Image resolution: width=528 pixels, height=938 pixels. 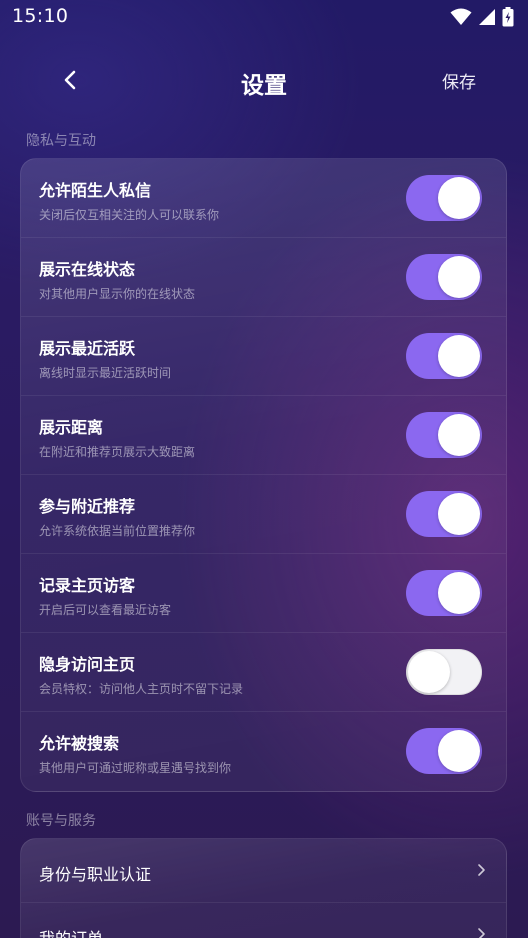 I want to click on setting-subtitle: 关闭后仅互相关注的人可以联系你, so click(x=129, y=215).